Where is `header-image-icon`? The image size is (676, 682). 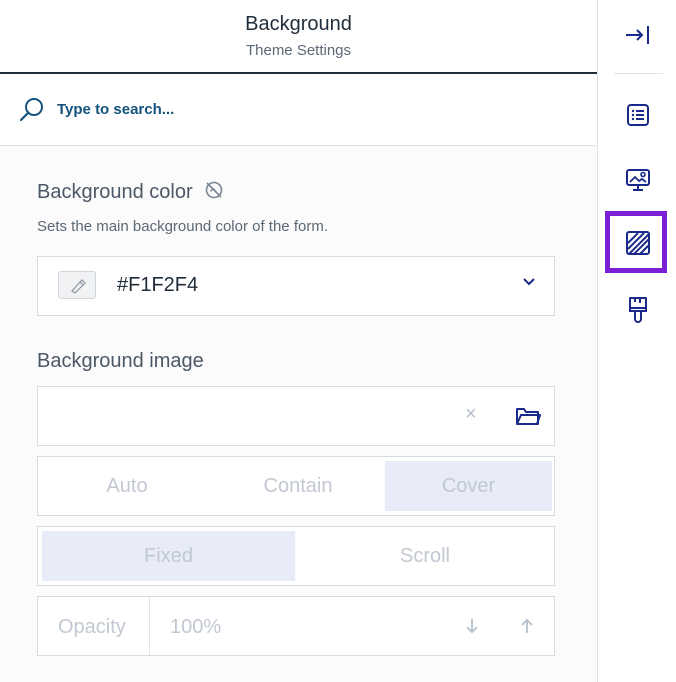
header-image-icon is located at coordinates (637, 180).